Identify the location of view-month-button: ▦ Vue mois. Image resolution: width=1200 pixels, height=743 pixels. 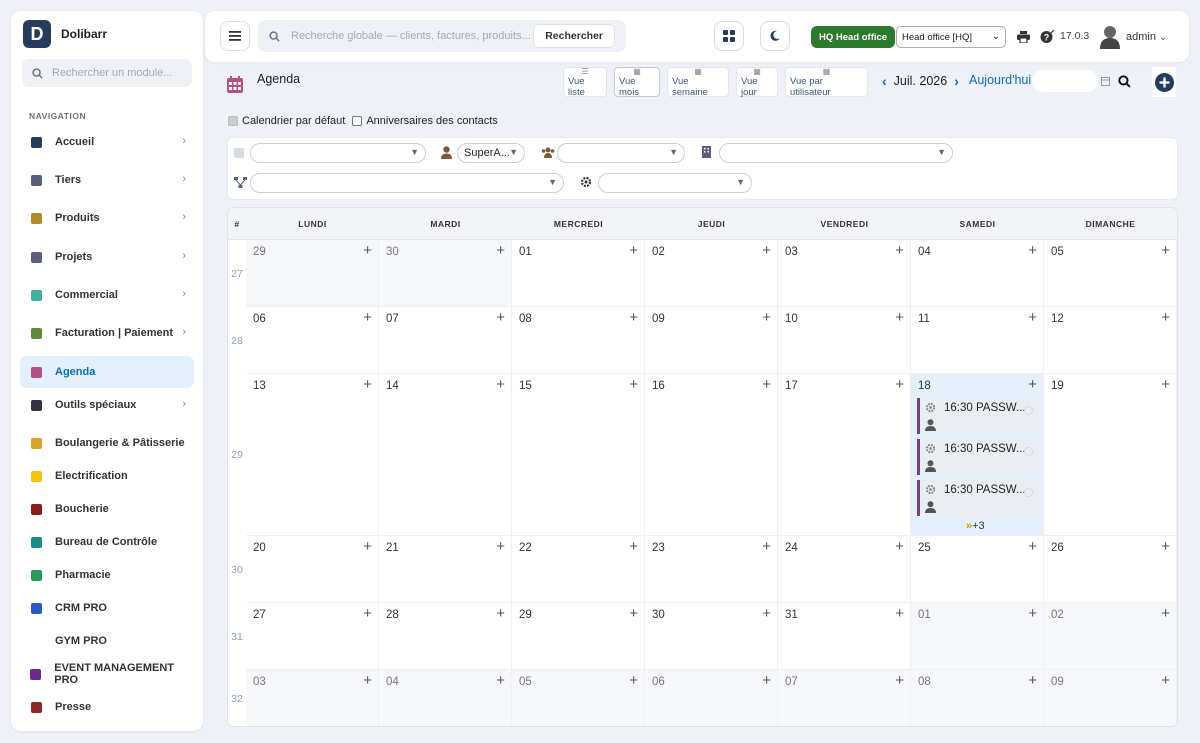
(637, 82).